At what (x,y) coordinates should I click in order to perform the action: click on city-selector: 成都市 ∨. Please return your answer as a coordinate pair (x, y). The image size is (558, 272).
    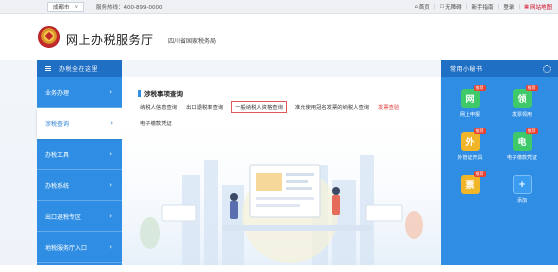
    Looking at the image, I should click on (66, 7).